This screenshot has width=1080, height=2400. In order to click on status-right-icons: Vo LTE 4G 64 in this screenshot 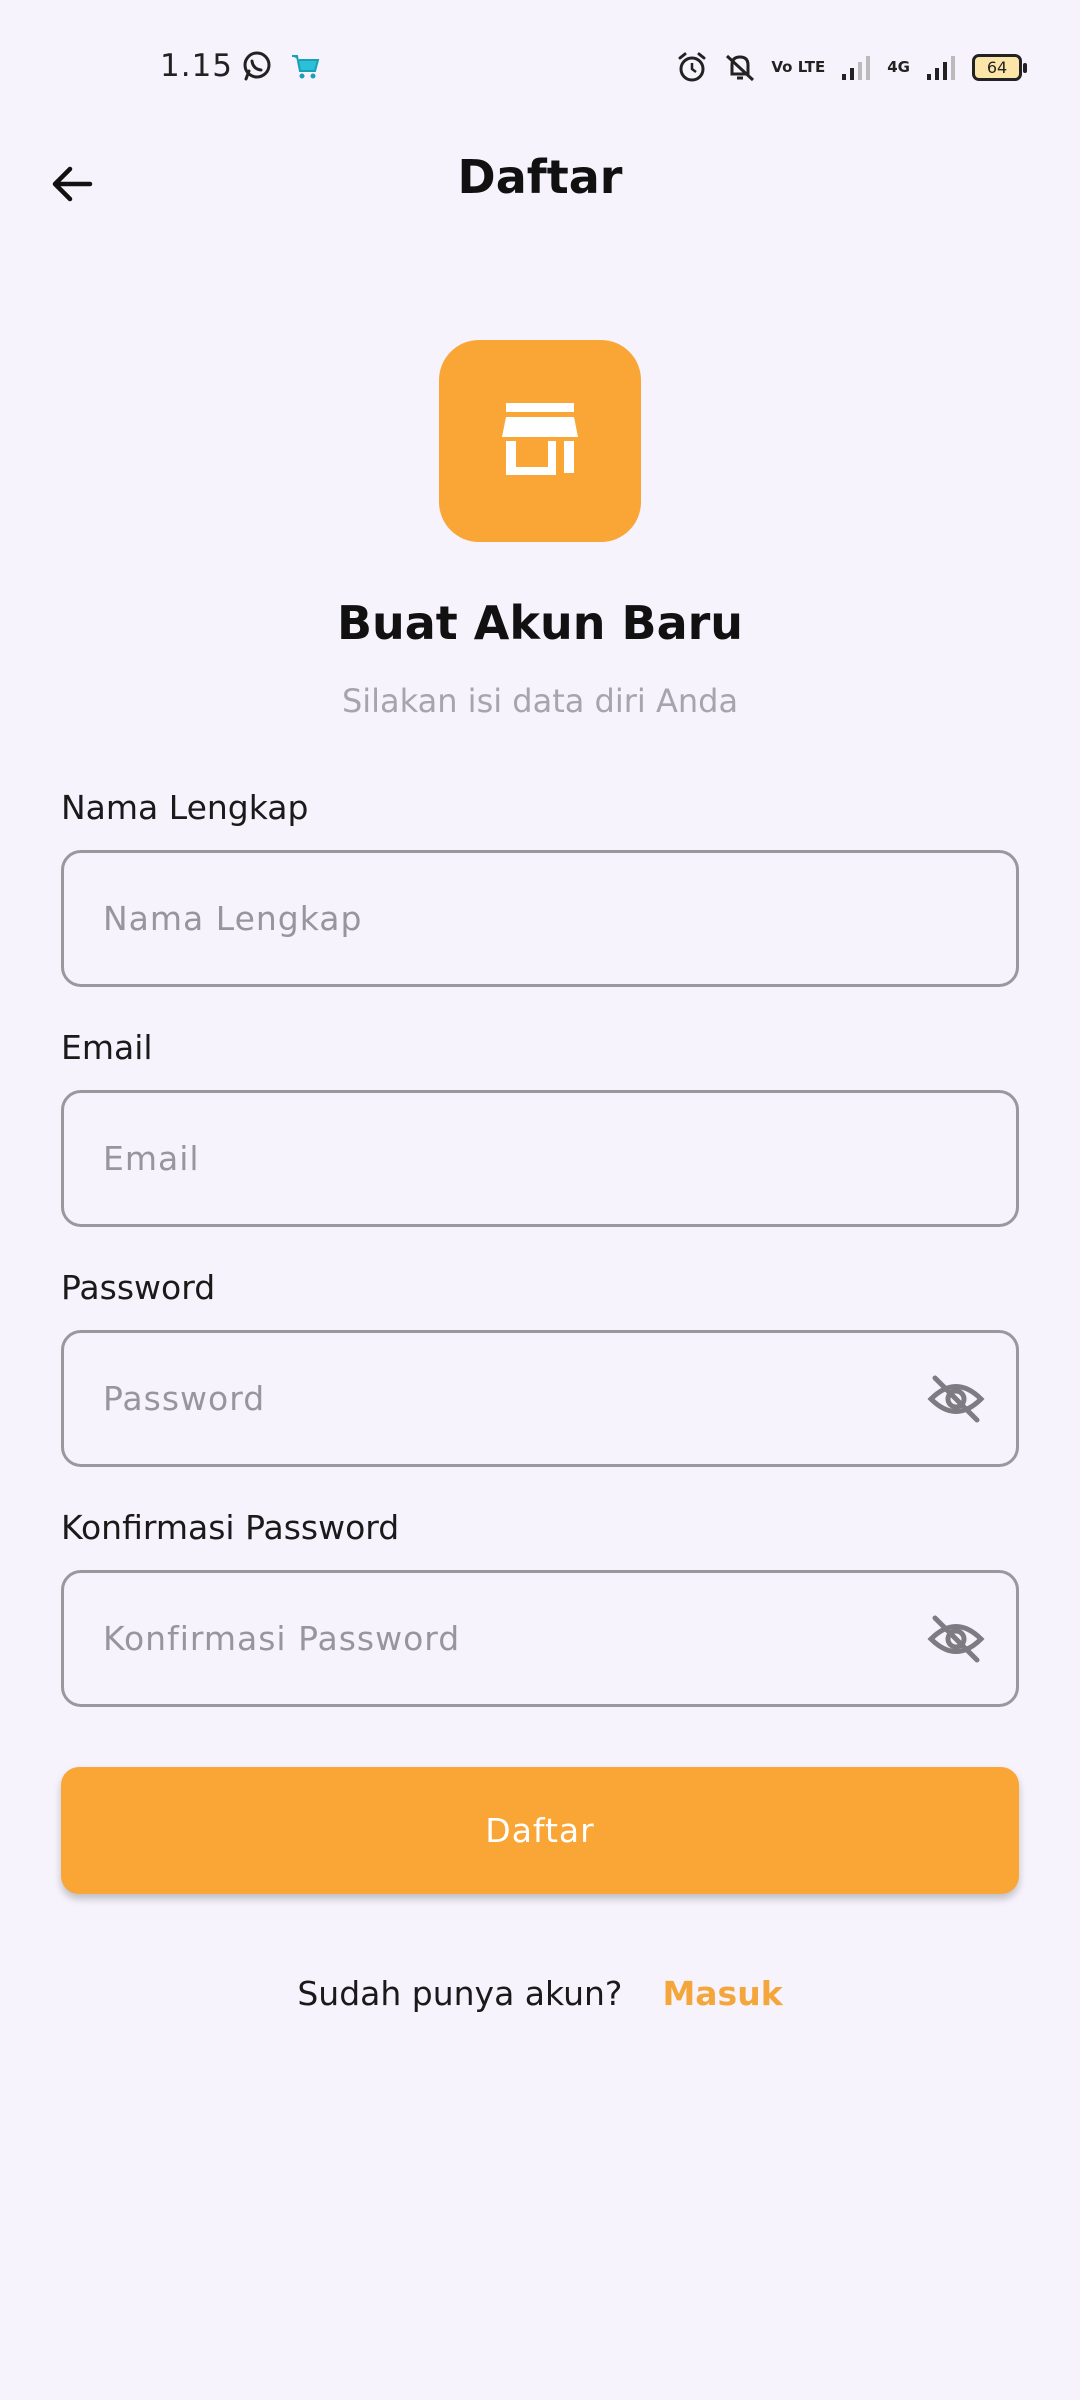, I will do `click(851, 67)`.